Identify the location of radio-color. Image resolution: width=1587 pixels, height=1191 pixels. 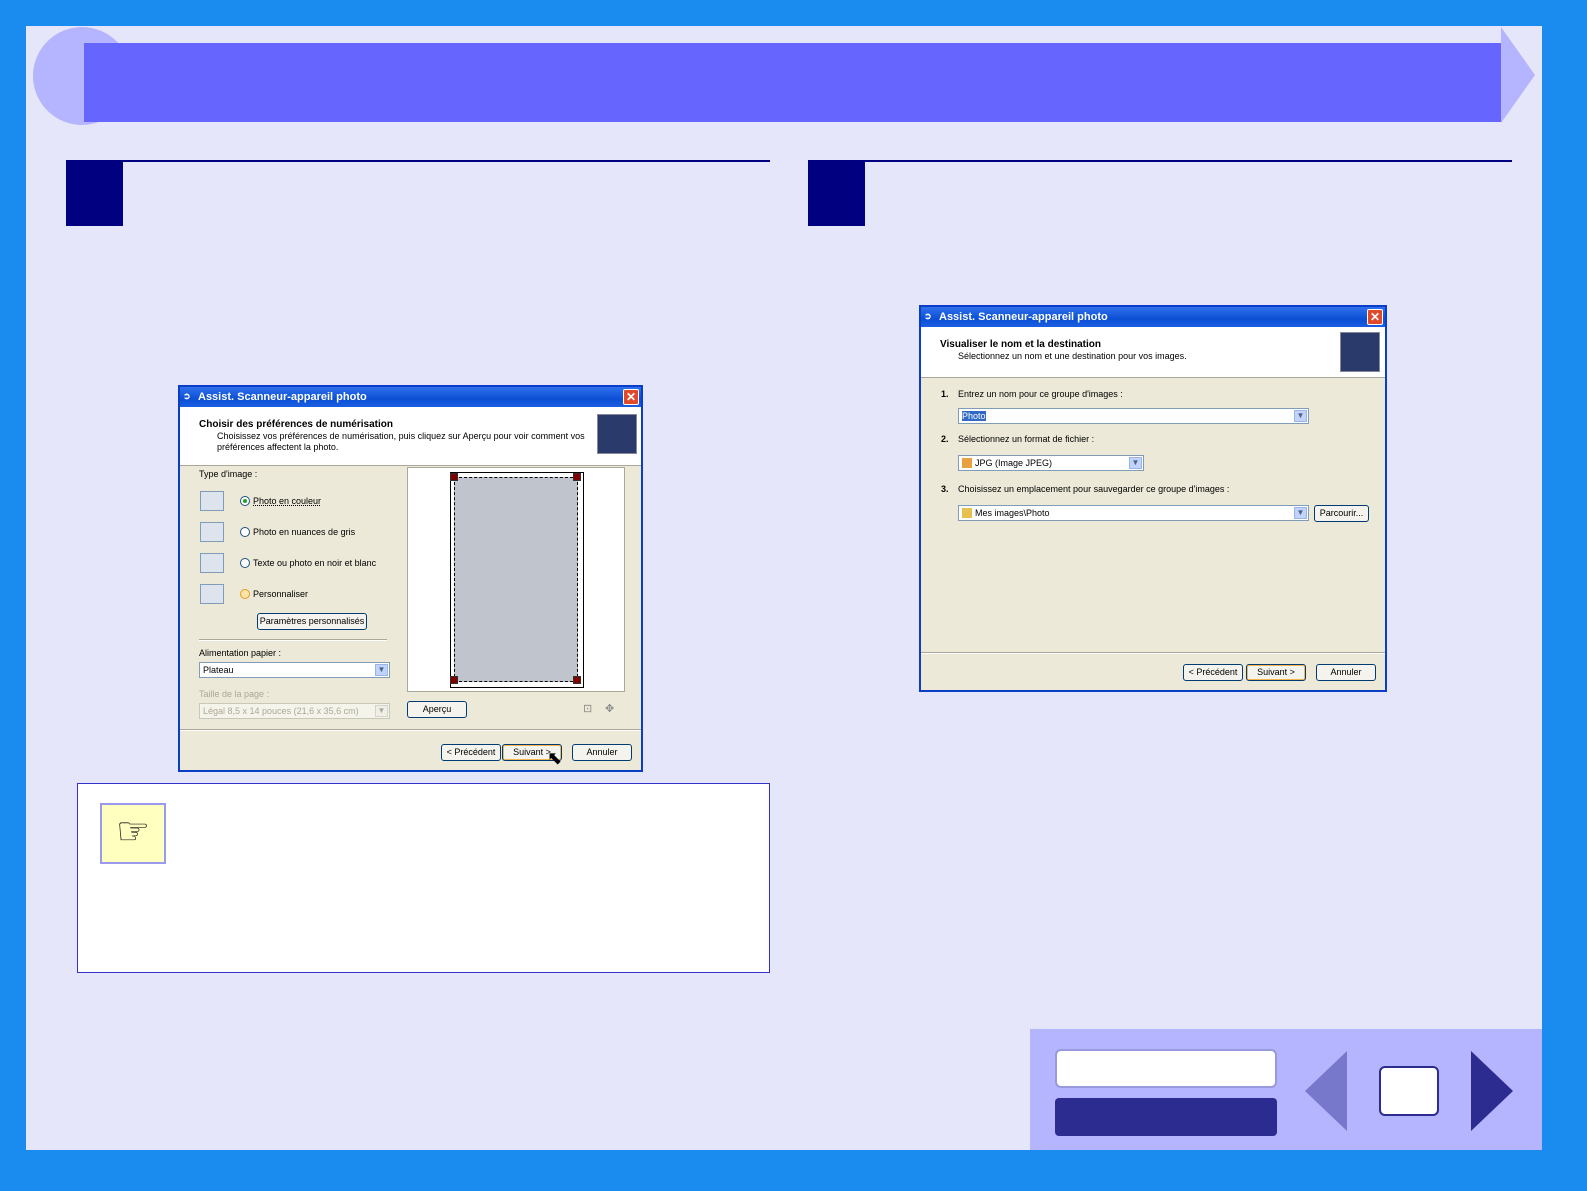
(245, 501).